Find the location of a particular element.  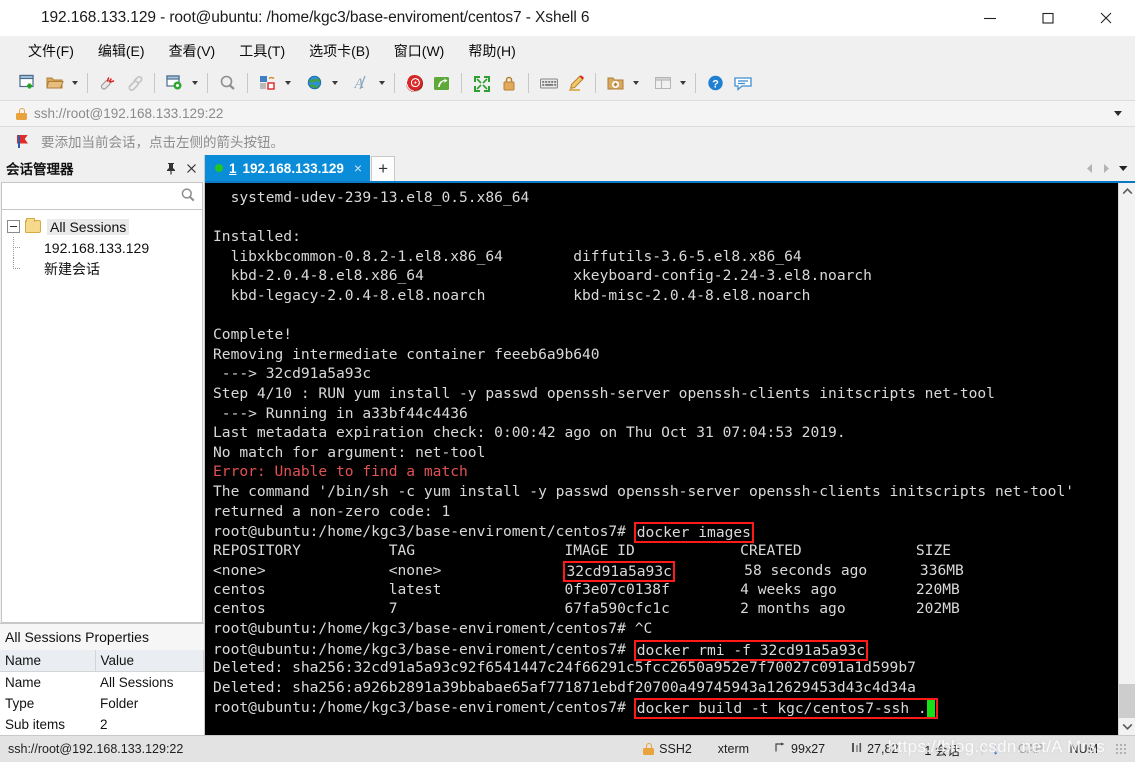

terminal-text: Error: Unable to find a match is located at coordinates (340, 472).